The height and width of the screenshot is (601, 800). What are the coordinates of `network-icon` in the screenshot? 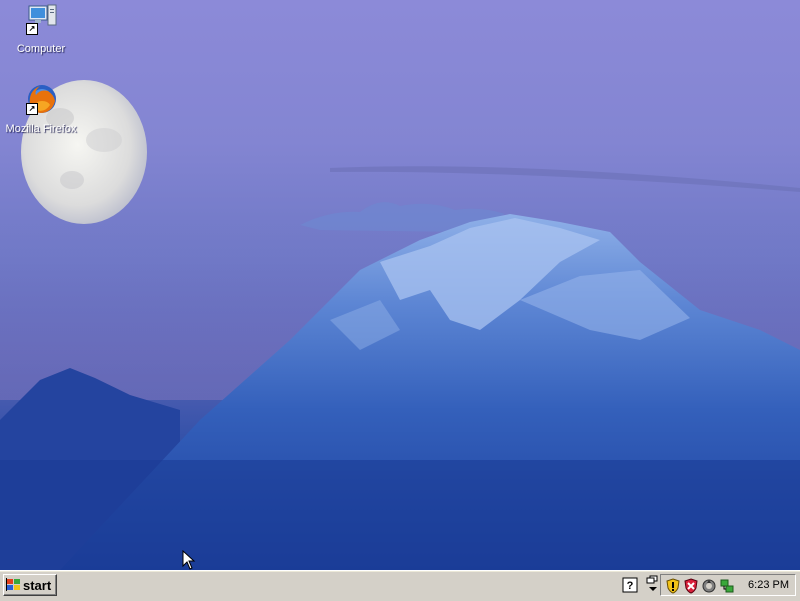 It's located at (727, 586).